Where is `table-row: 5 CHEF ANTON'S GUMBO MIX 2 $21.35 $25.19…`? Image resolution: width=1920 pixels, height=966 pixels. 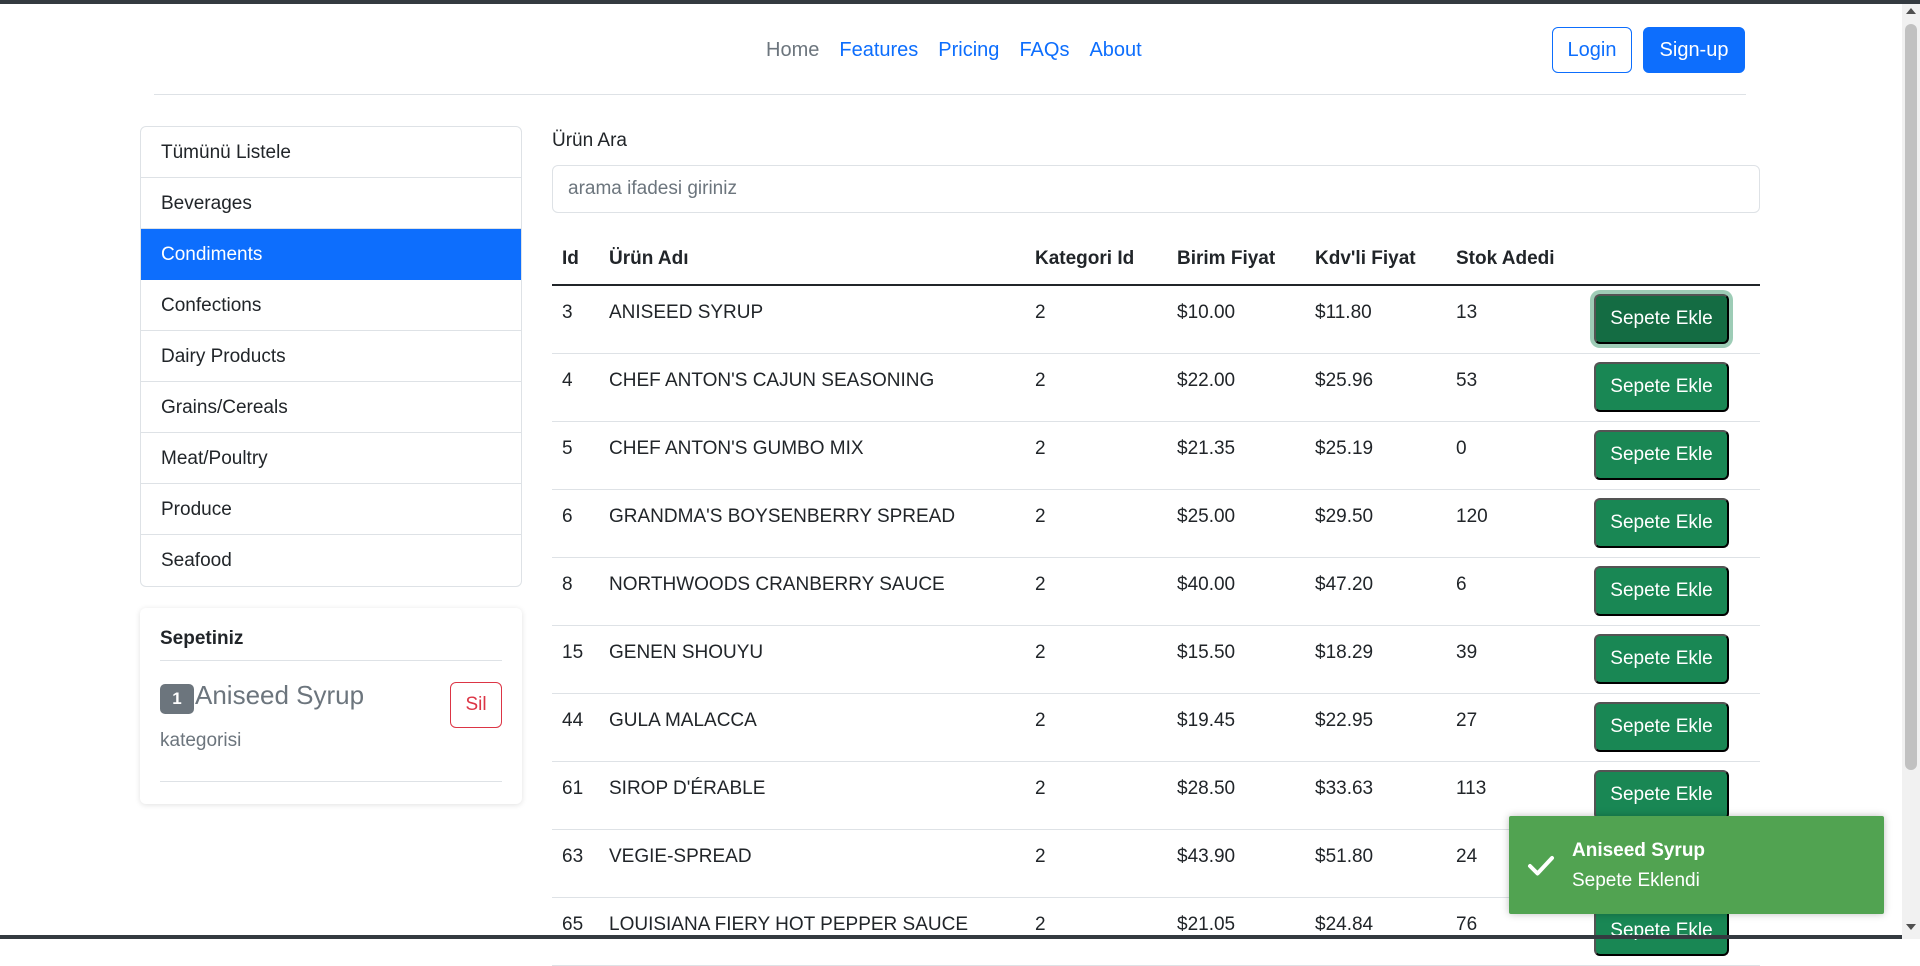
table-row: 5 CHEF ANTON'S GUMBO MIX 2 $21.35 $25.19… is located at coordinates (1156, 456).